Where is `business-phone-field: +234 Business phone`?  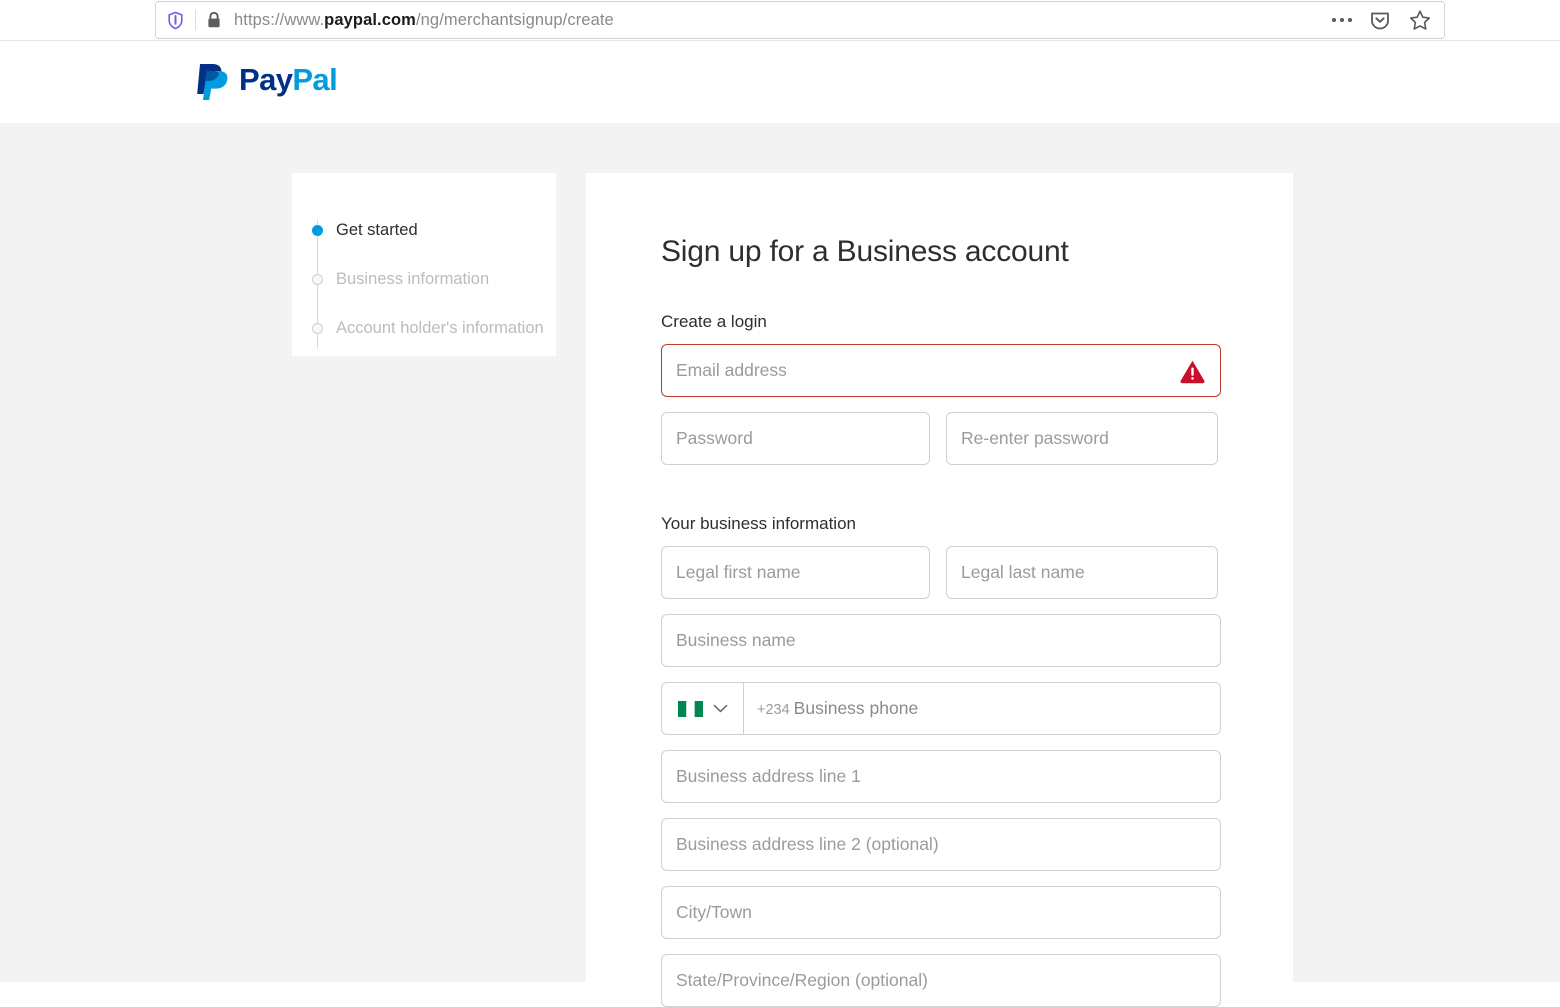
business-phone-field: +234 Business phone is located at coordinates (941, 708).